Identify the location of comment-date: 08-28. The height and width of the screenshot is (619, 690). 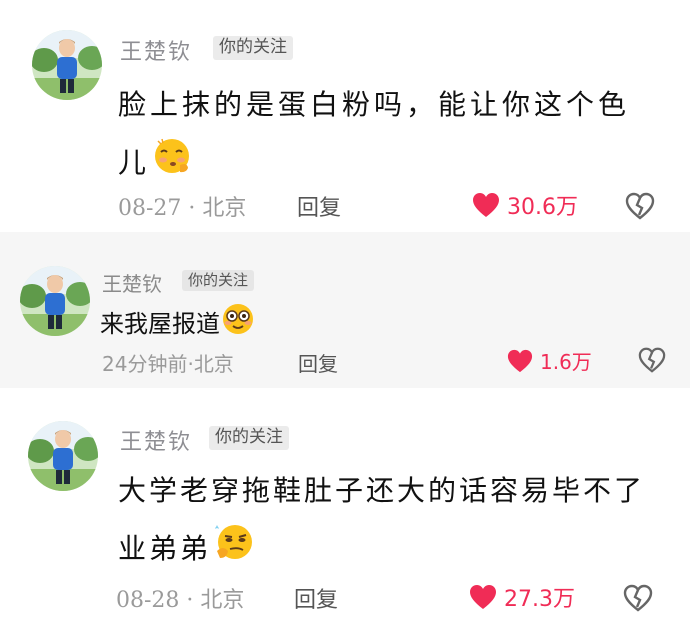
(148, 600).